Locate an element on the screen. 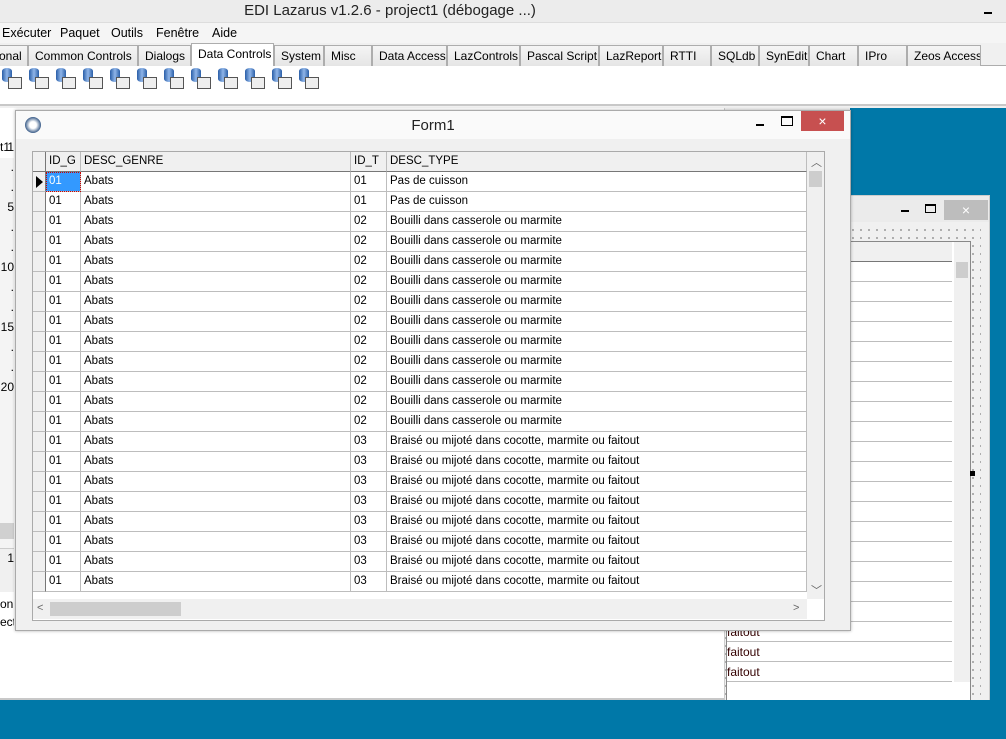  dblookuplistbox-icon is located at coordinates (120, 80).